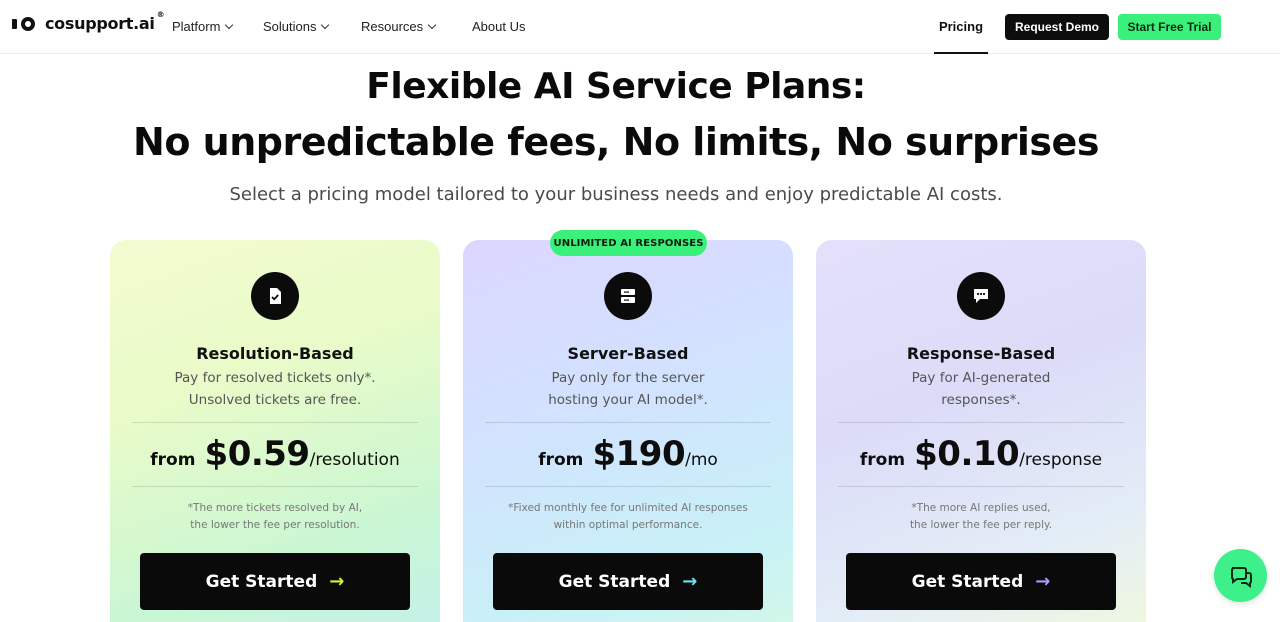 This screenshot has width=1280, height=622. I want to click on page-title-line-1: Flexible AI Service Plans:, so click(616, 86).